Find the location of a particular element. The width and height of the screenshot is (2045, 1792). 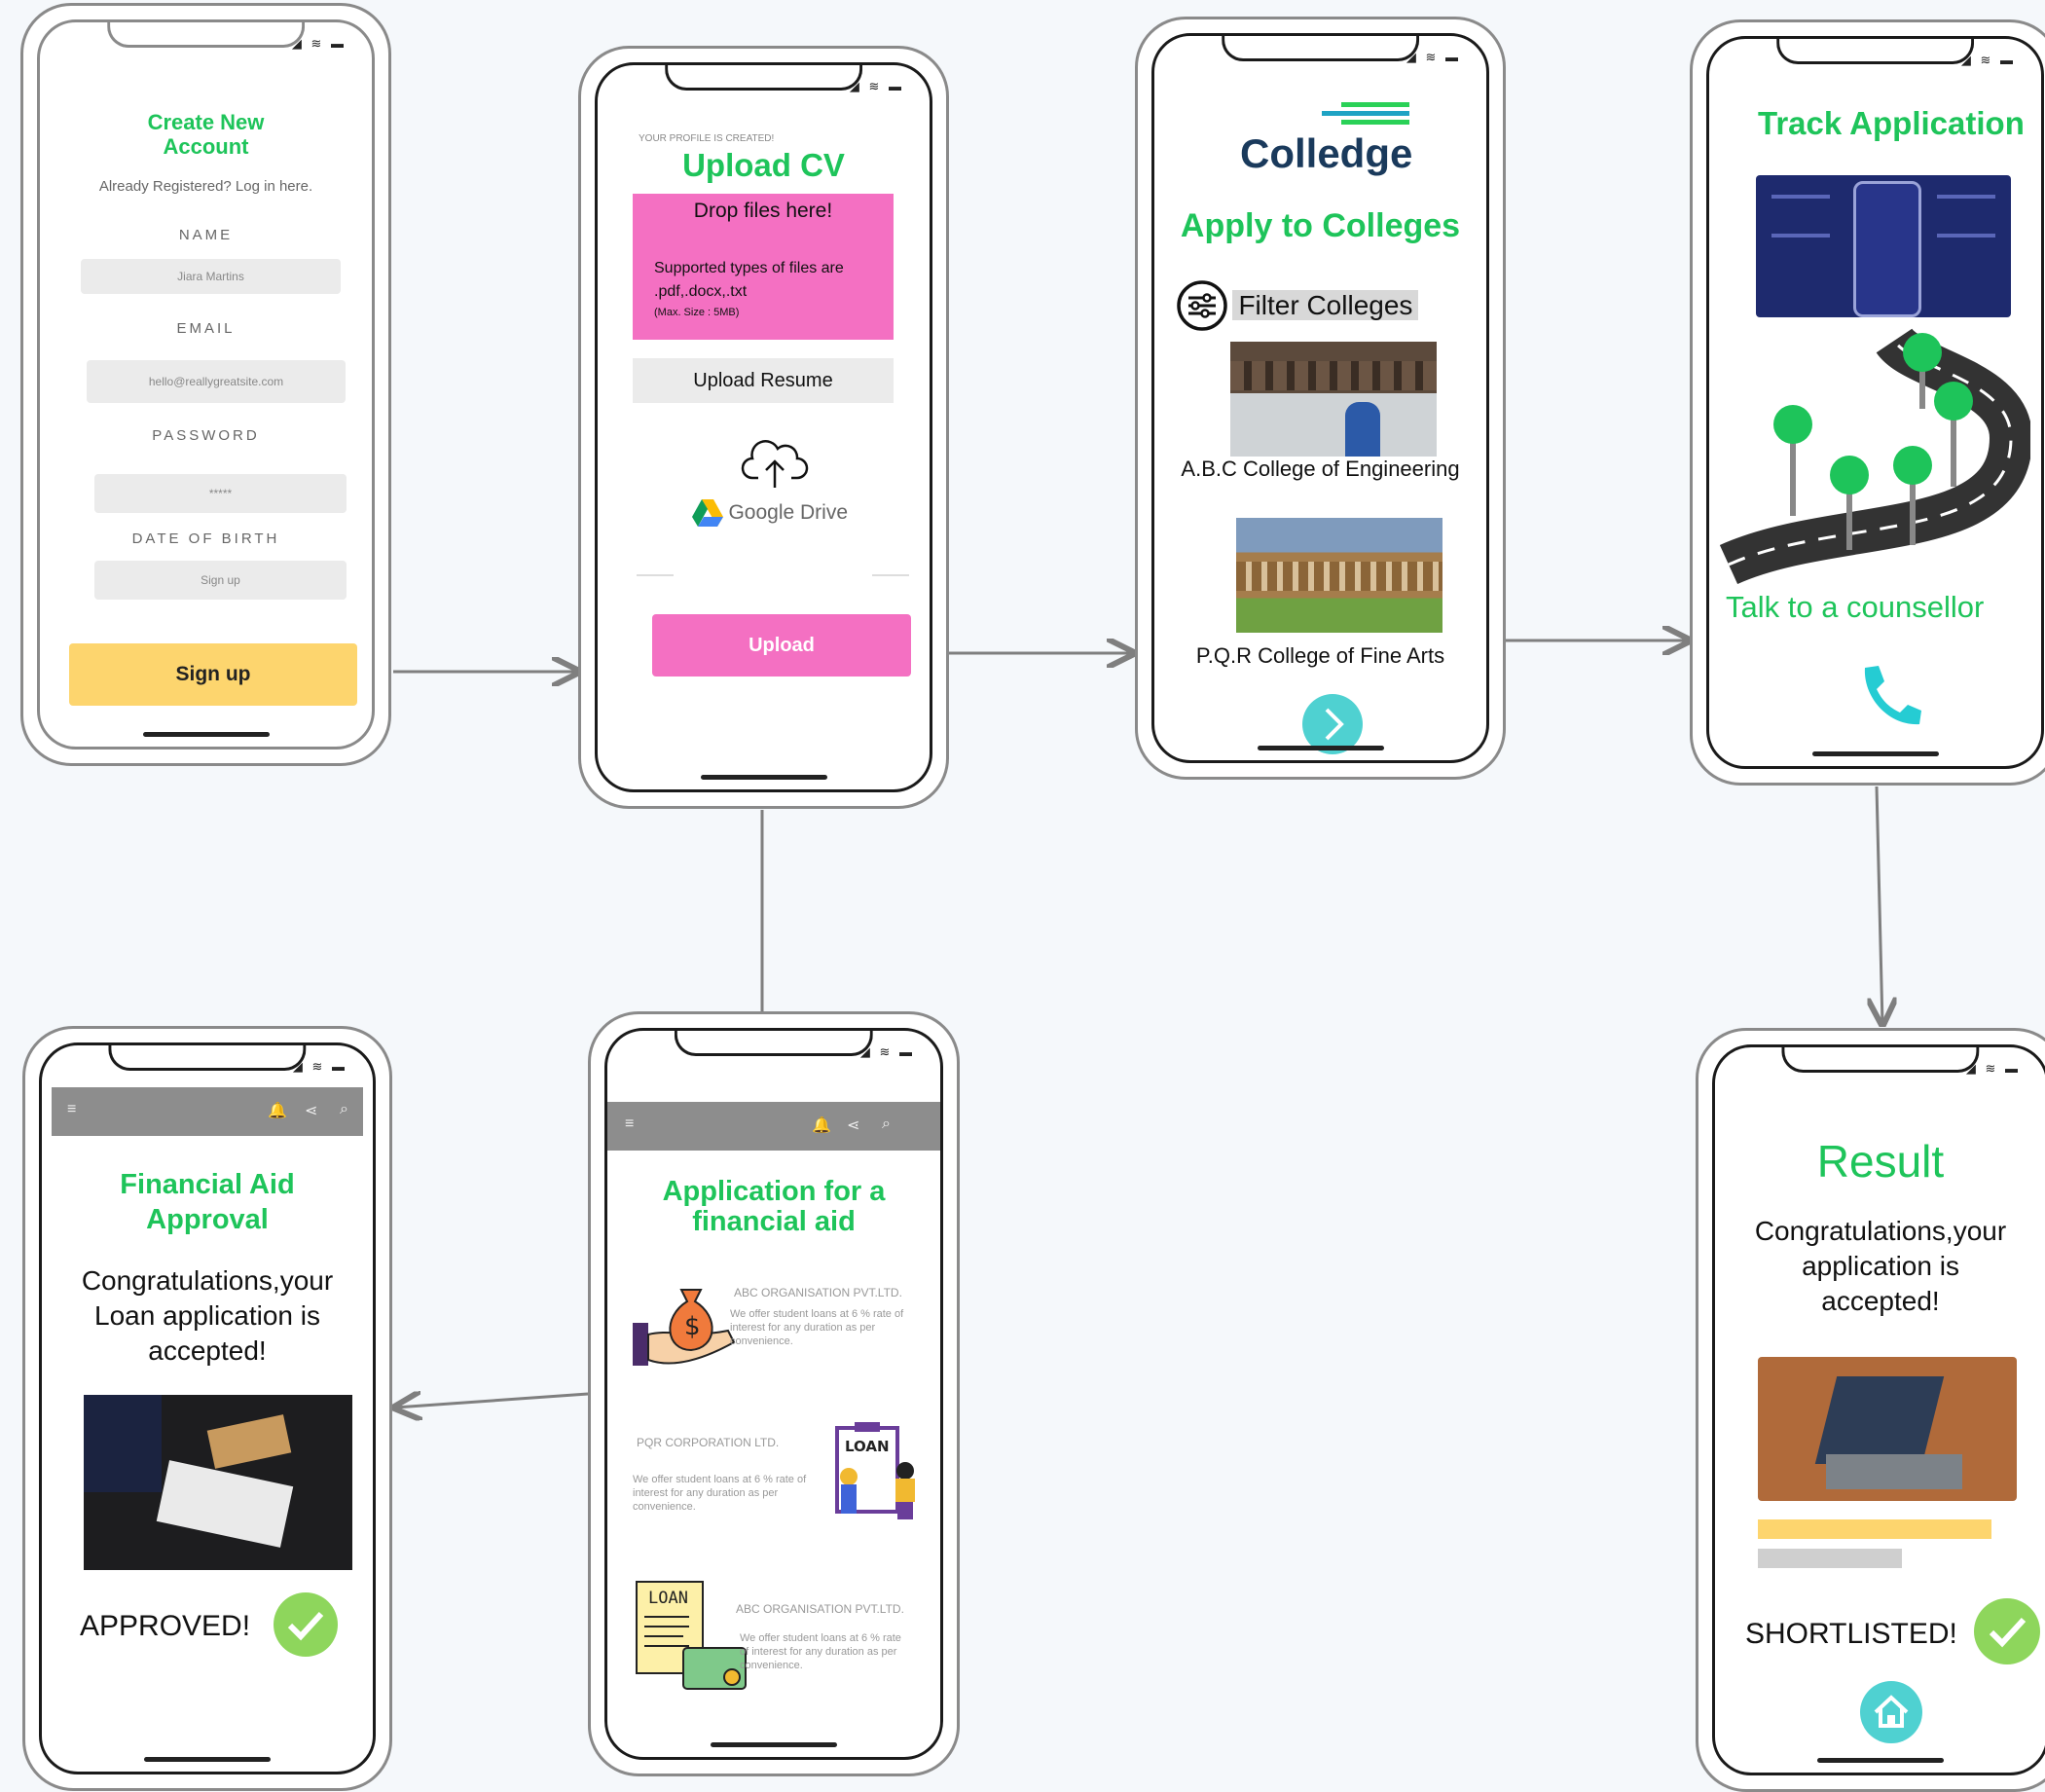

roadmap-illustration is located at coordinates (1875, 455).